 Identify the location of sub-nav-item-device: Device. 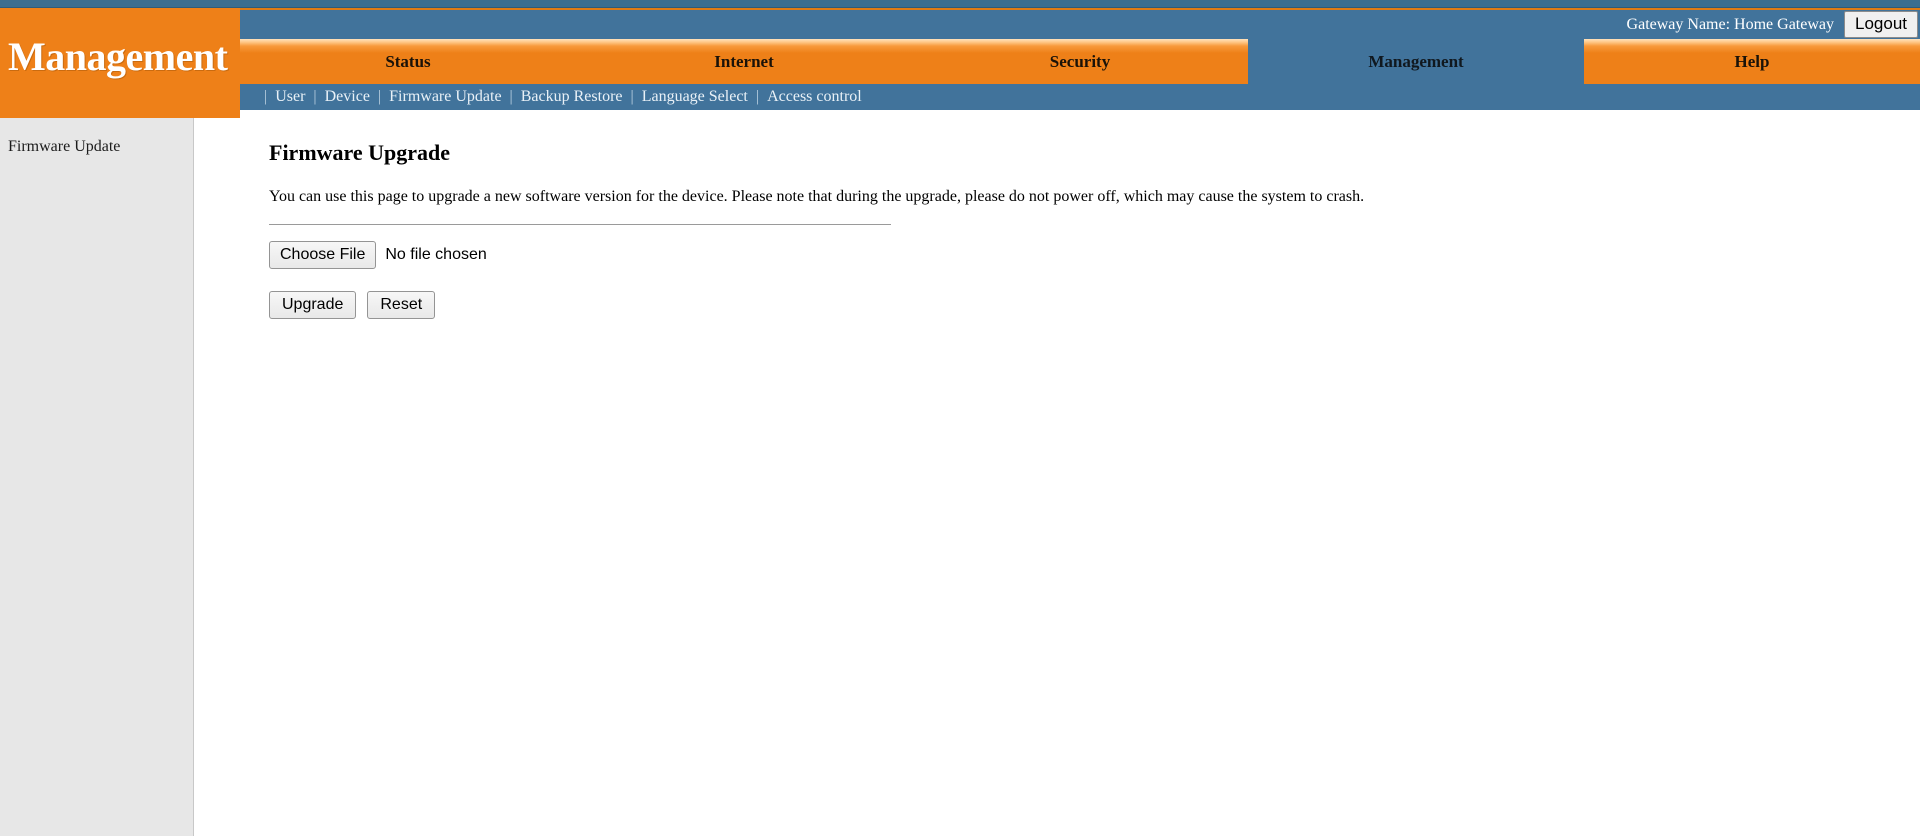
(347, 97).